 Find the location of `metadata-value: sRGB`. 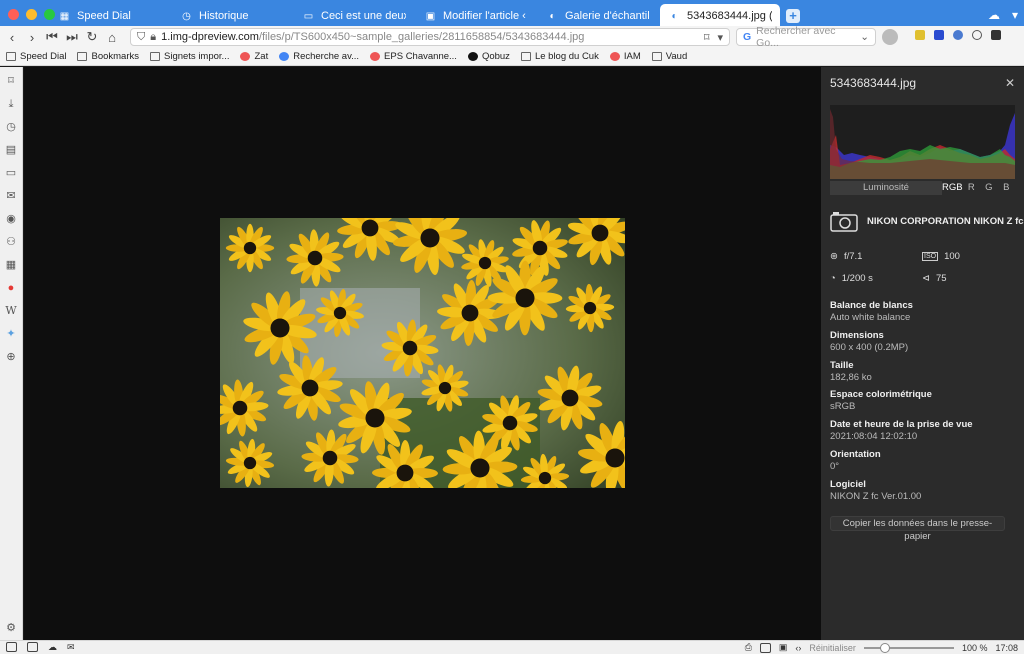

metadata-value: sRGB is located at coordinates (922, 406).